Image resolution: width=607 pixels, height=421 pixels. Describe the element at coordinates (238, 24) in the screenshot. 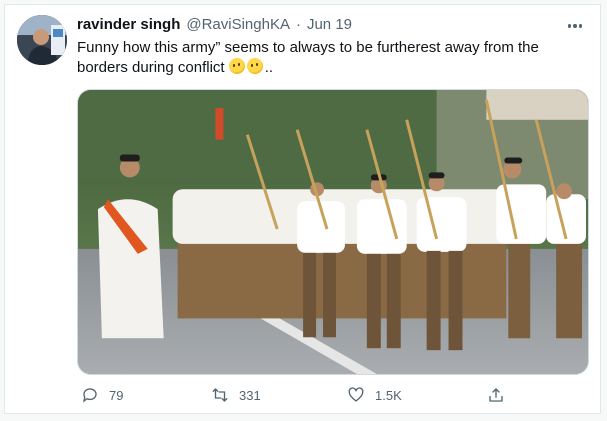

I see `author-handle: @RaviSinghKA` at that location.